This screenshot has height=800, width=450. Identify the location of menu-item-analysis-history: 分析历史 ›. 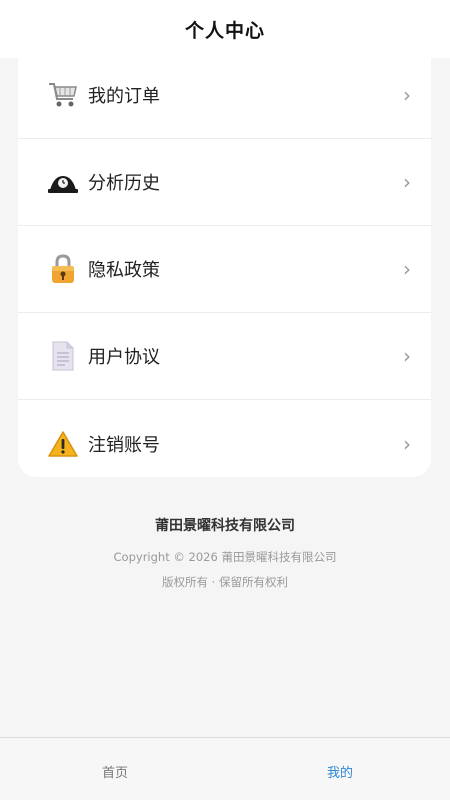
(224, 182).